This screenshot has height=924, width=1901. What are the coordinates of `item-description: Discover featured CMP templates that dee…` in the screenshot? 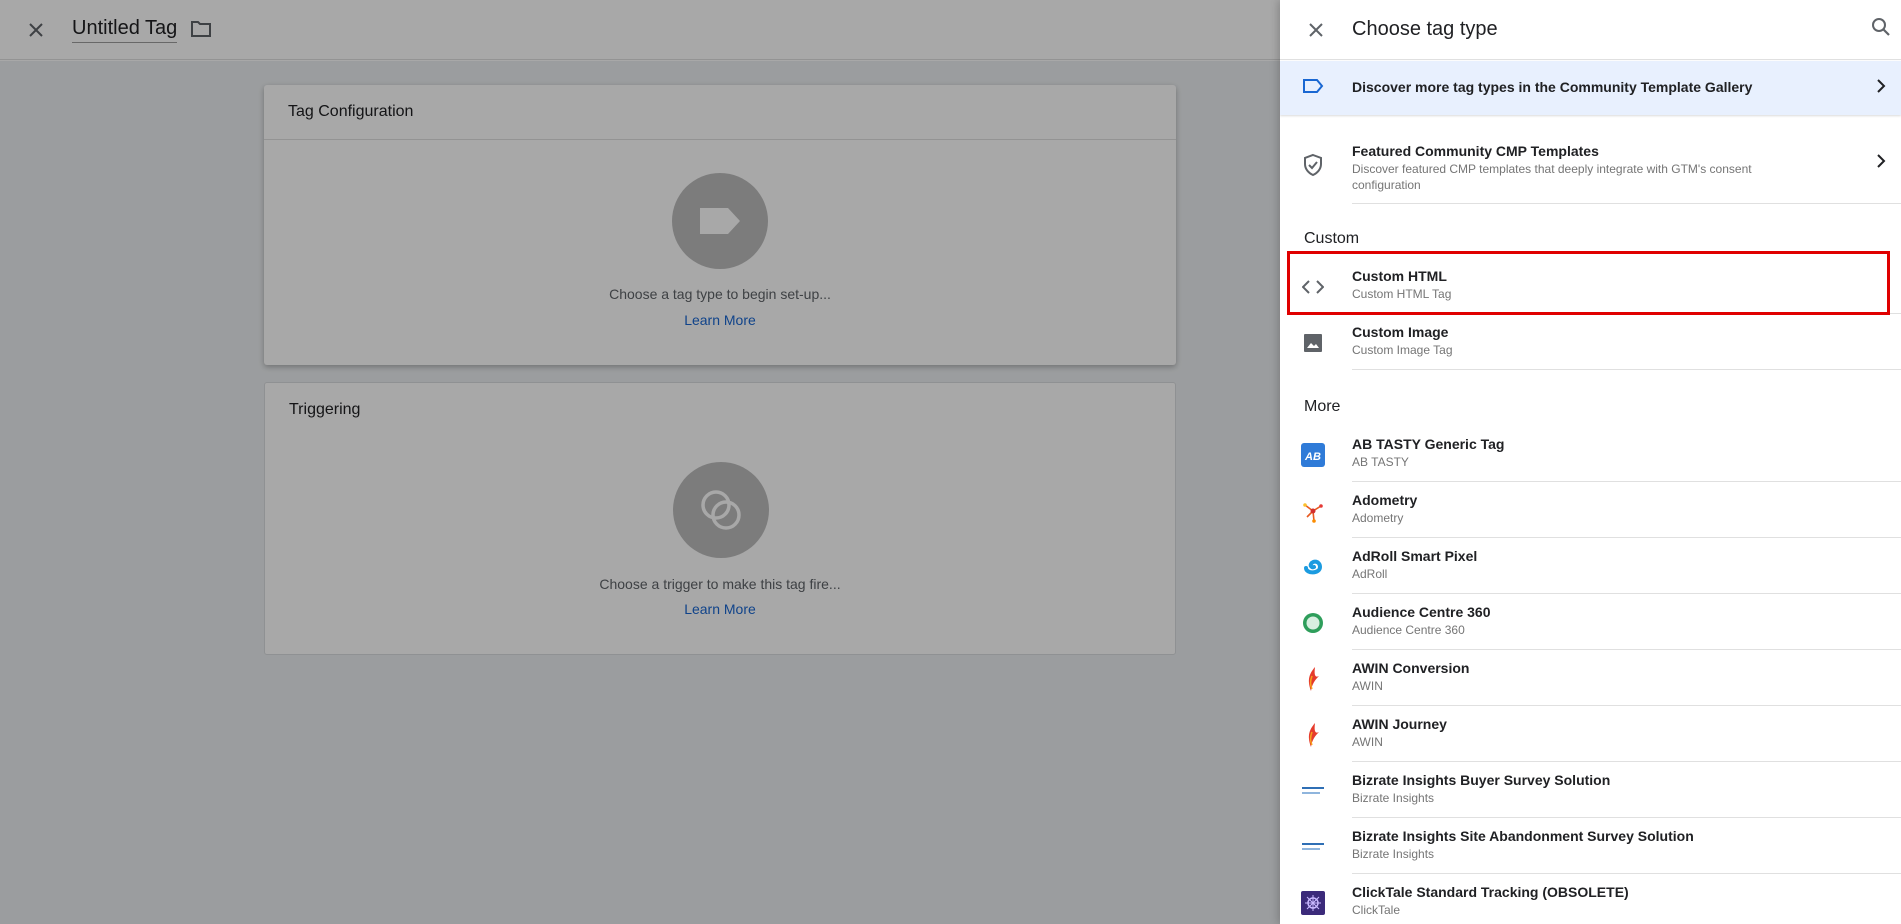 It's located at (1552, 177).